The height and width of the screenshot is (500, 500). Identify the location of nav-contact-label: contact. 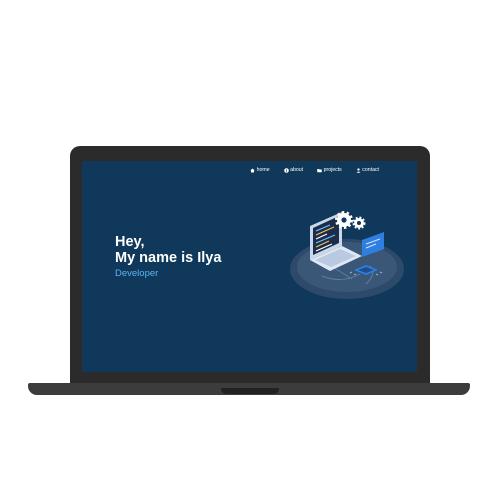
(370, 170).